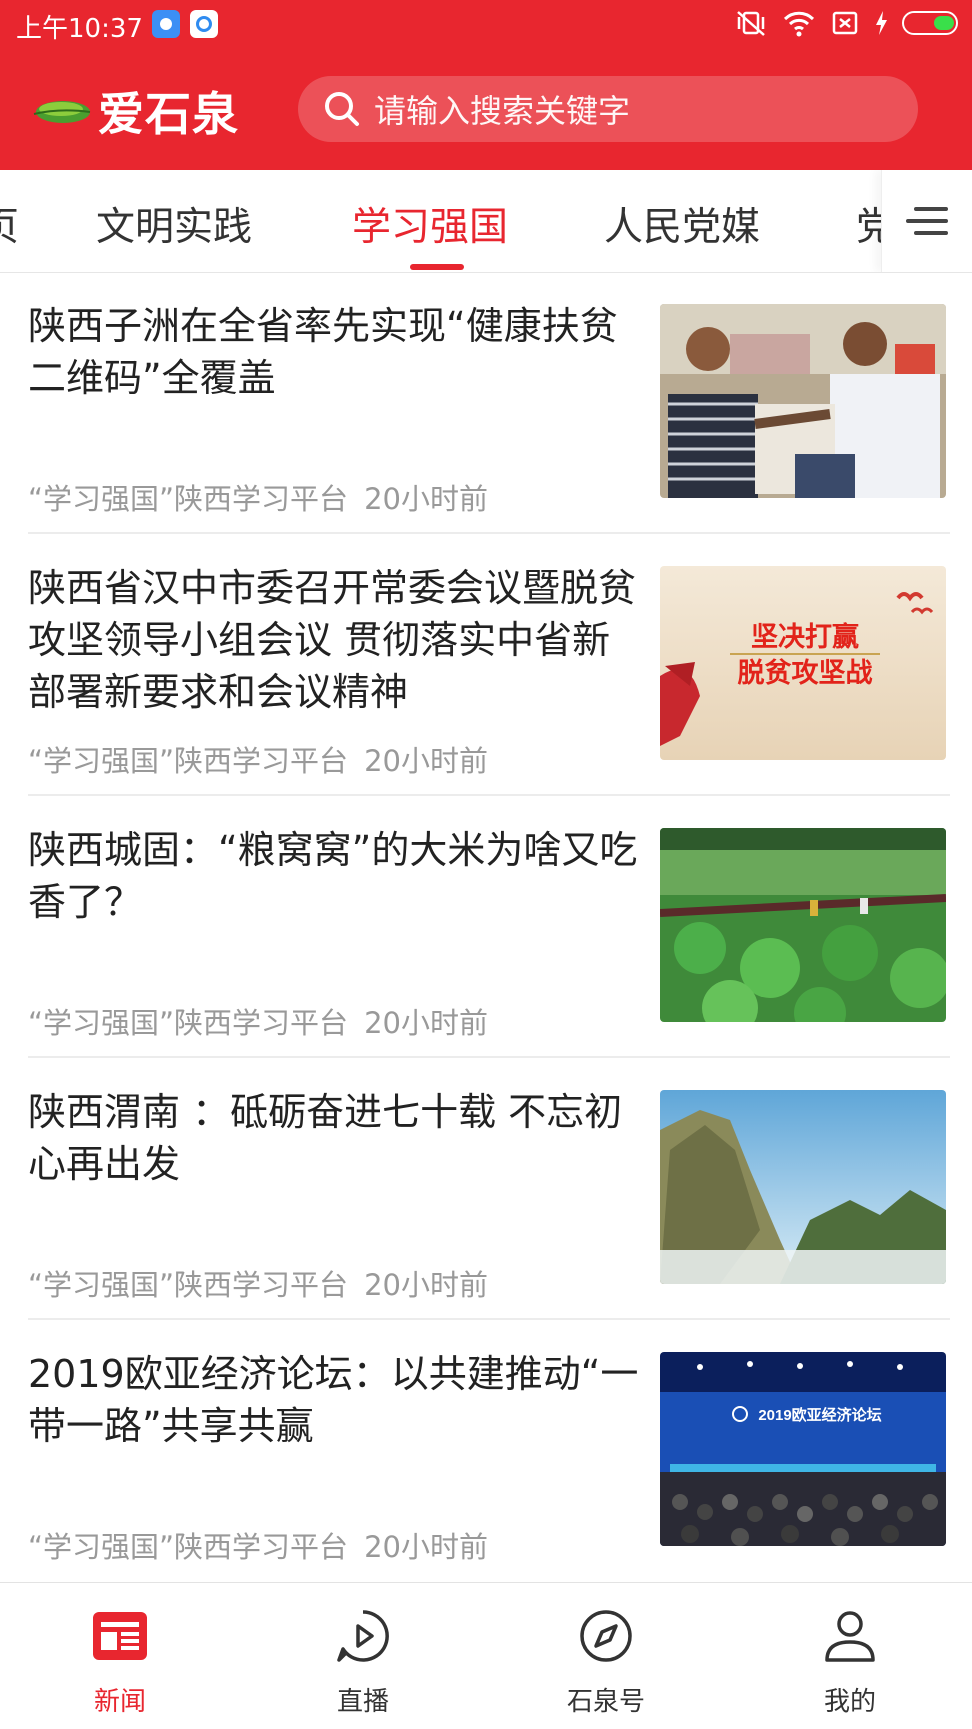 Image resolution: width=972 pixels, height=1729 pixels. What do you see at coordinates (819, 1415) in the screenshot?
I see `thumbnail-banner-text: 2019欧亚经济论坛` at bounding box center [819, 1415].